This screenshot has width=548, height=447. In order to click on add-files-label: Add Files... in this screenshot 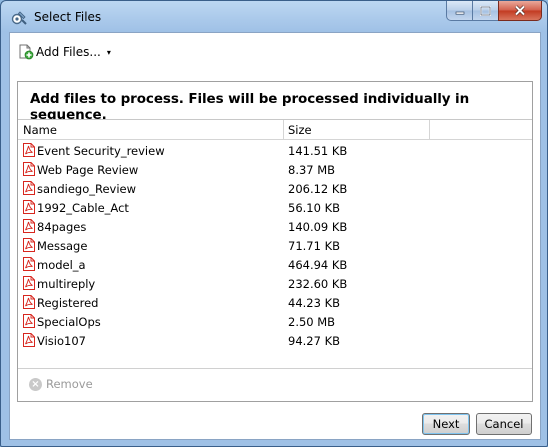, I will do `click(68, 52)`.